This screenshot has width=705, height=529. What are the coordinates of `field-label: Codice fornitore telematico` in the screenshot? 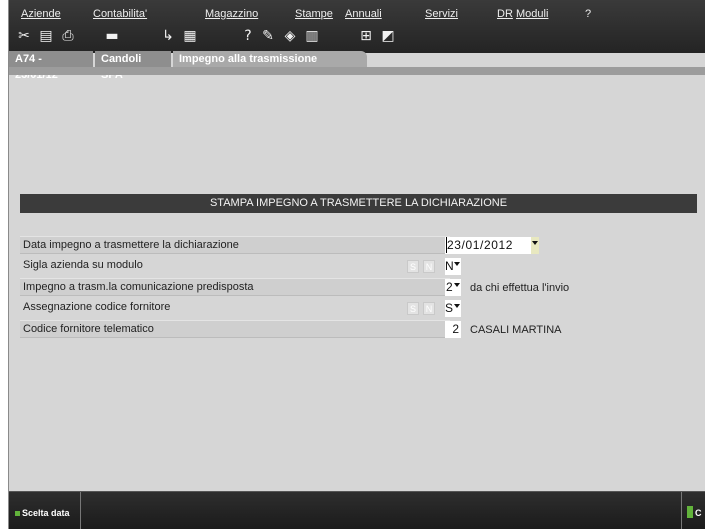 It's located at (88, 329).